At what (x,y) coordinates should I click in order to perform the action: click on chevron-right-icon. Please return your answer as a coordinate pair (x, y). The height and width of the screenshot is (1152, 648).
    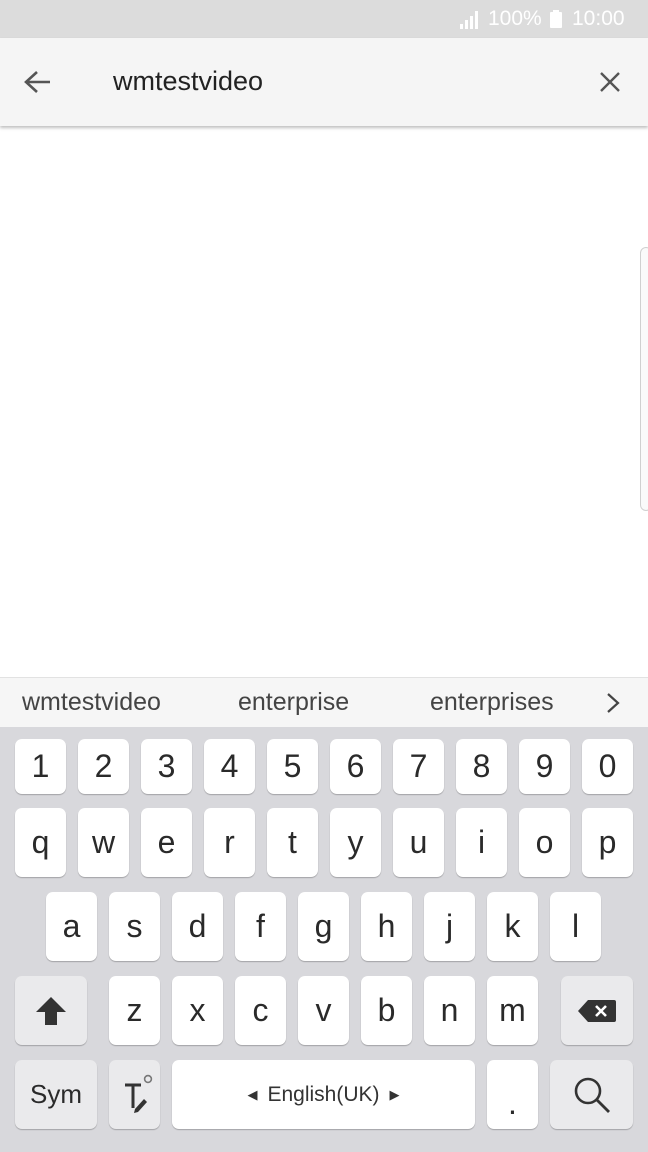
    Looking at the image, I should click on (613, 703).